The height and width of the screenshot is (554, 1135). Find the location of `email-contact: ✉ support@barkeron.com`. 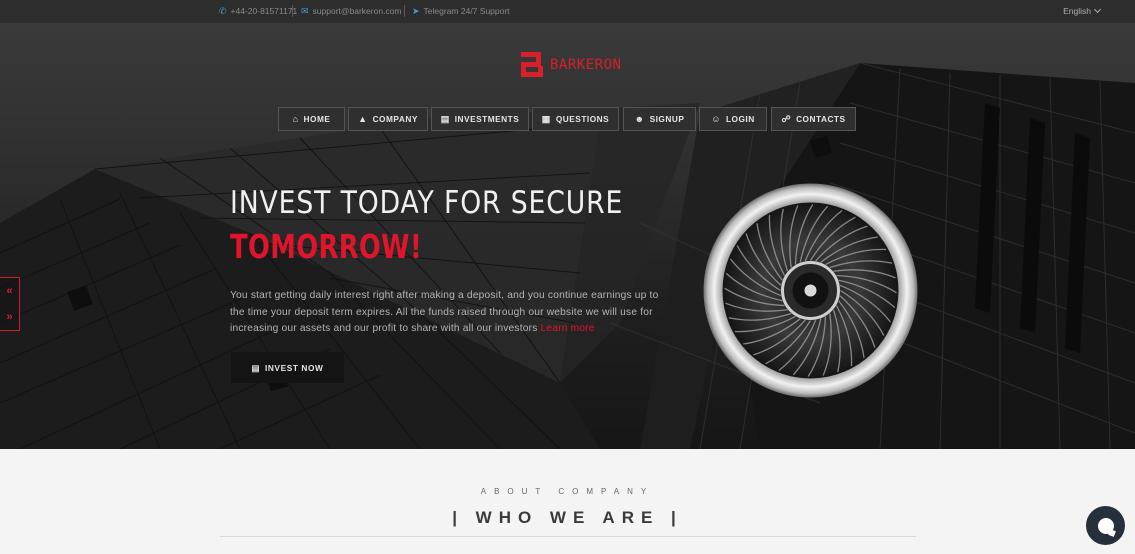

email-contact: ✉ support@barkeron.com is located at coordinates (351, 11).